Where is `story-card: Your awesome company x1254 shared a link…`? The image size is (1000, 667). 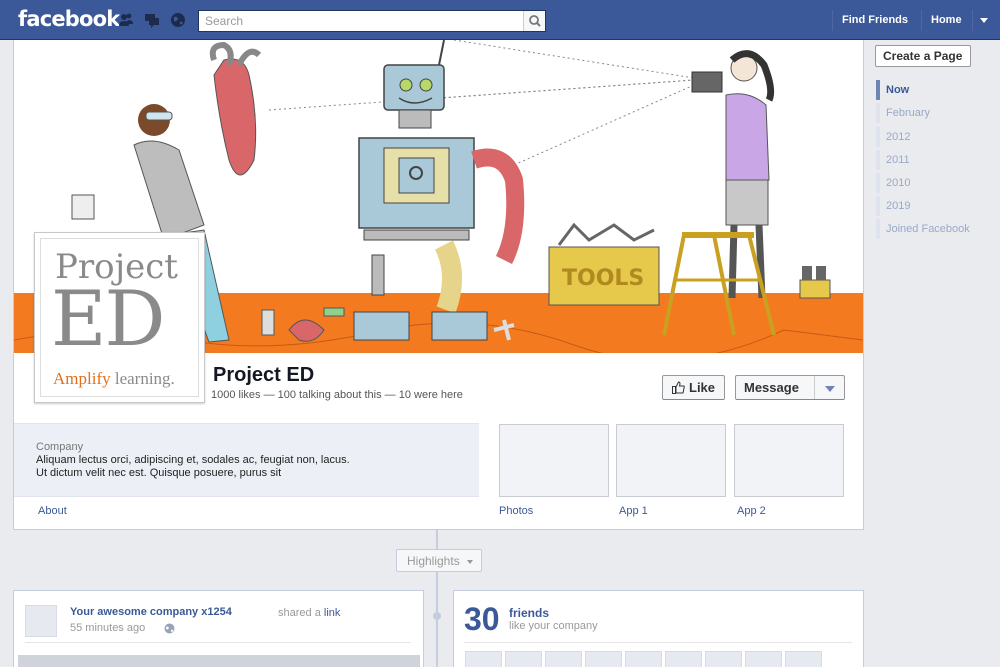 story-card: Your awesome company x1254 shared a link… is located at coordinates (218, 628).